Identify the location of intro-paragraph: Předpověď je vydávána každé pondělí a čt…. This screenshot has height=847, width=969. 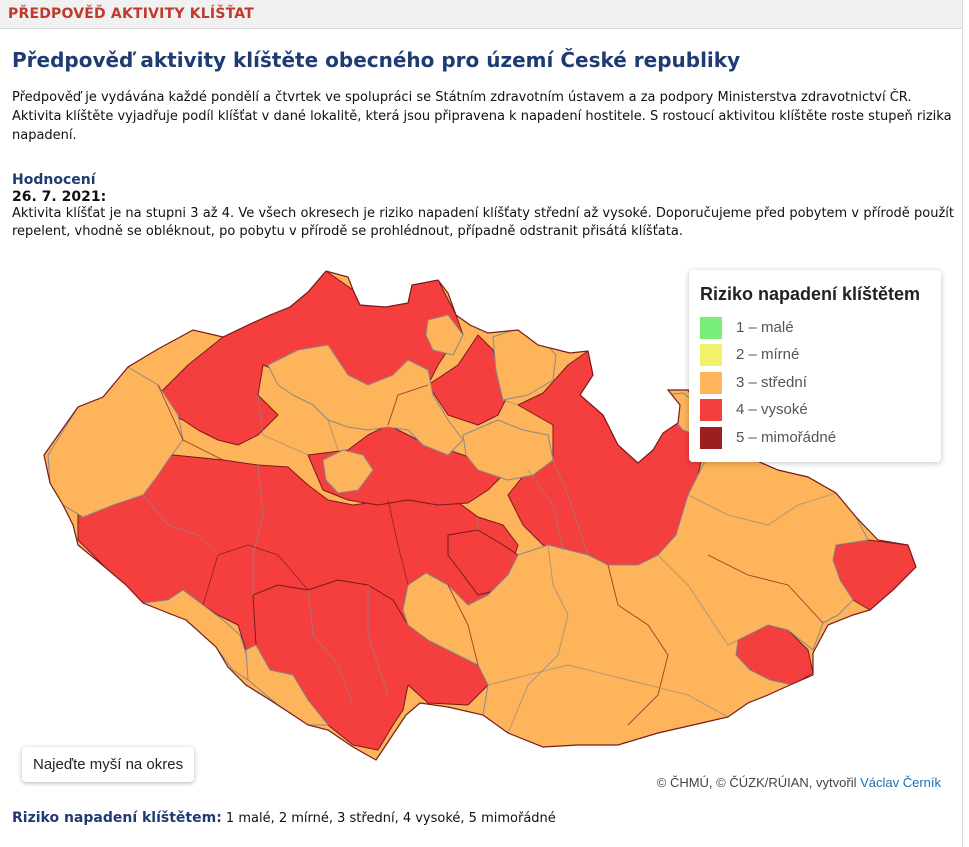
(482, 116).